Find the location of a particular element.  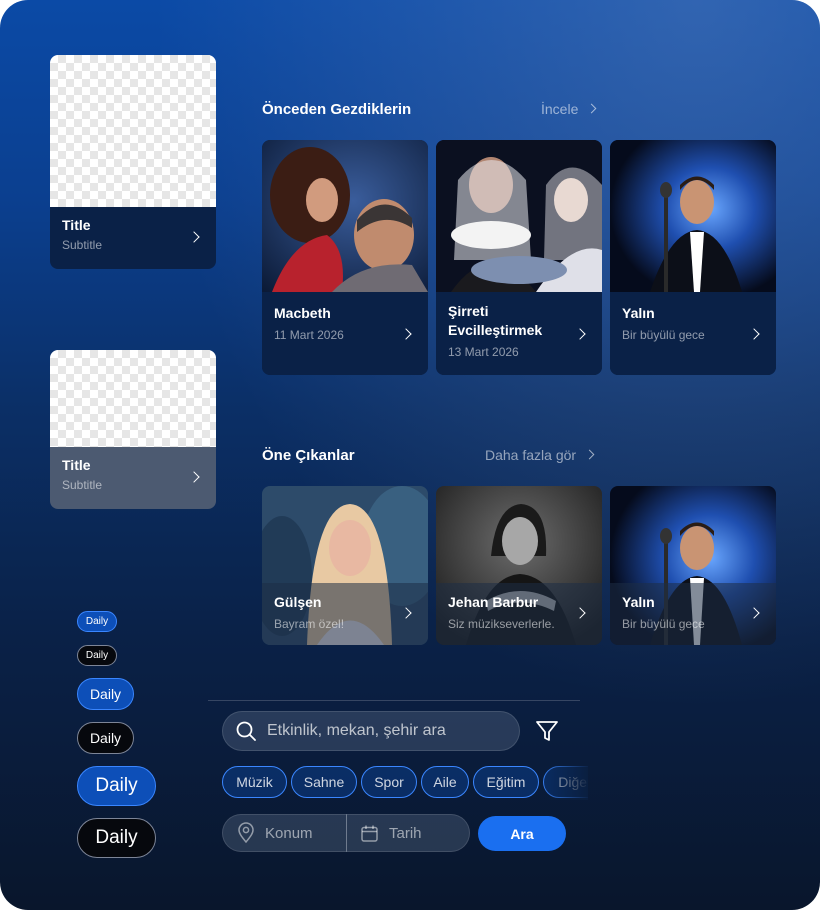

daily-pill-small-blue: Daily is located at coordinates (97, 621).